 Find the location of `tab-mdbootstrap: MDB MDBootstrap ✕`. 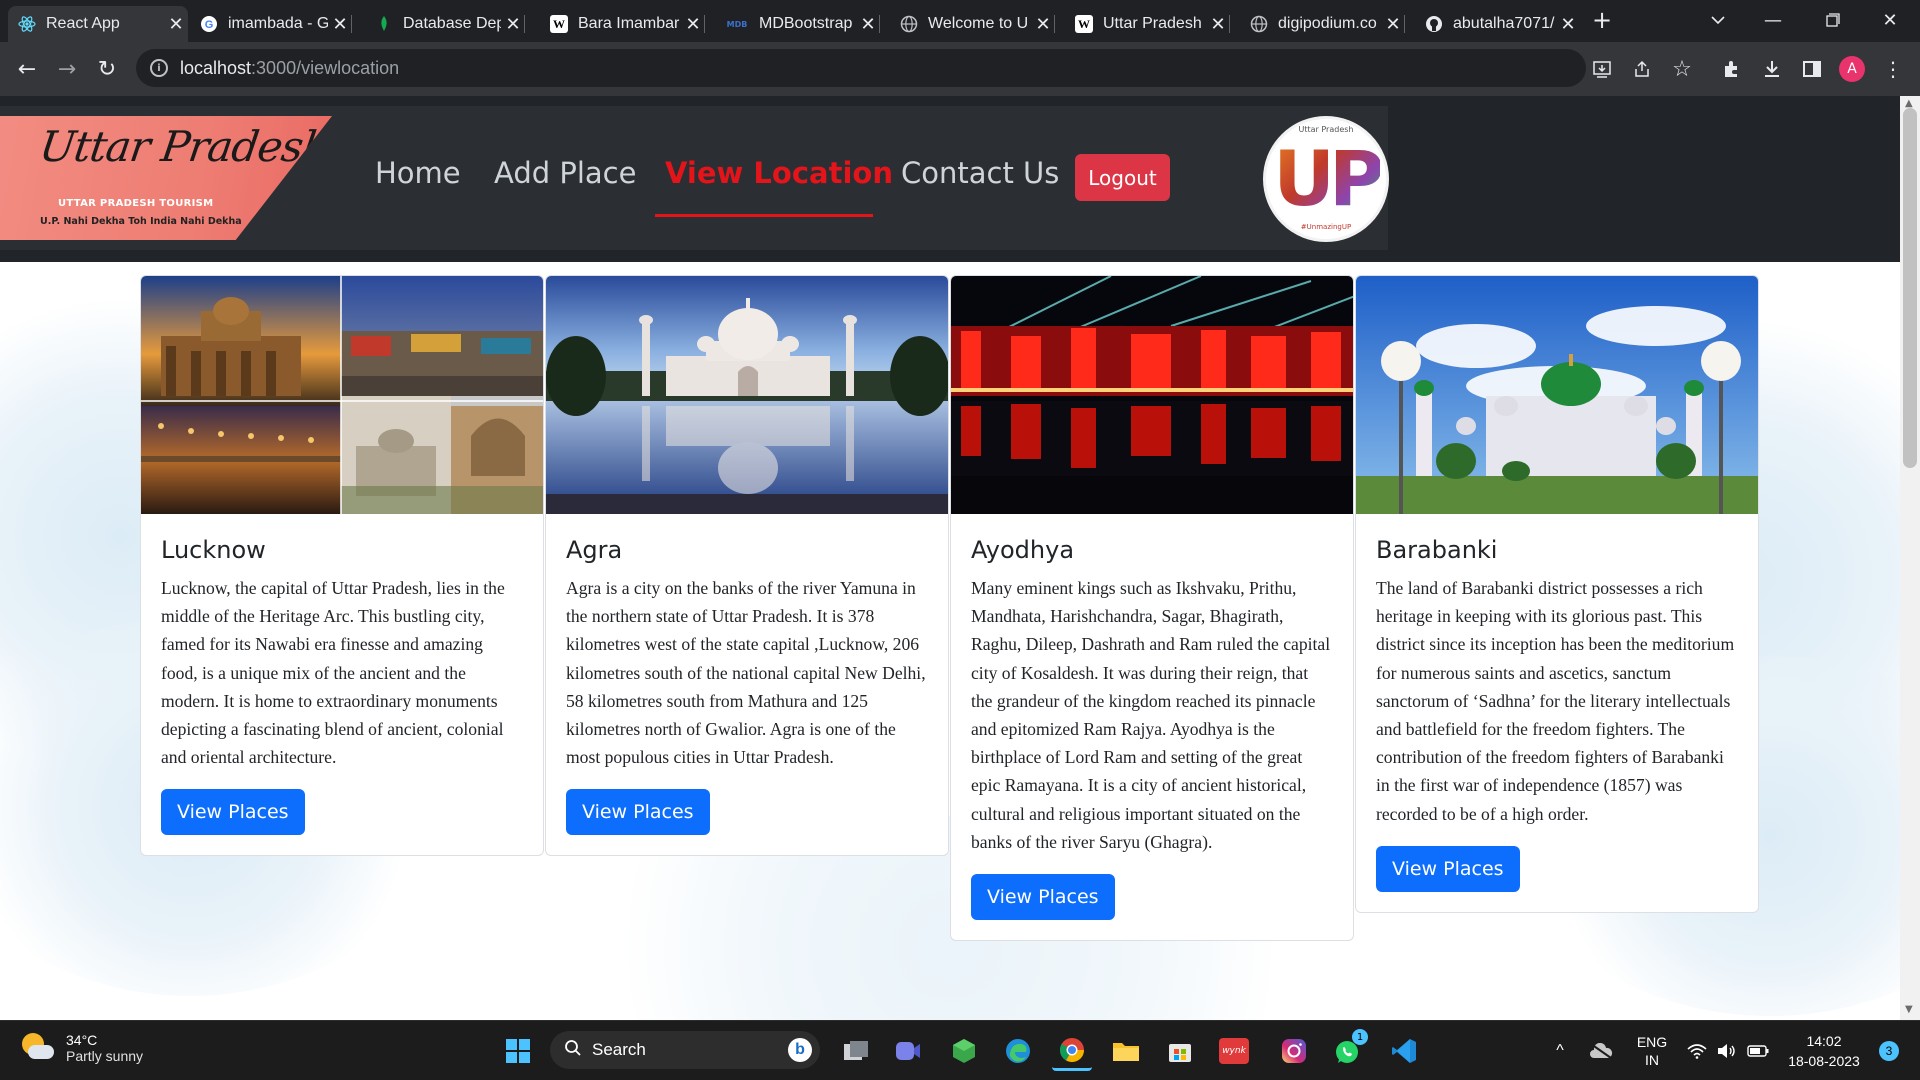

tab-mdbootstrap: MDB MDBootstrap ✕ is located at coordinates (797, 24).